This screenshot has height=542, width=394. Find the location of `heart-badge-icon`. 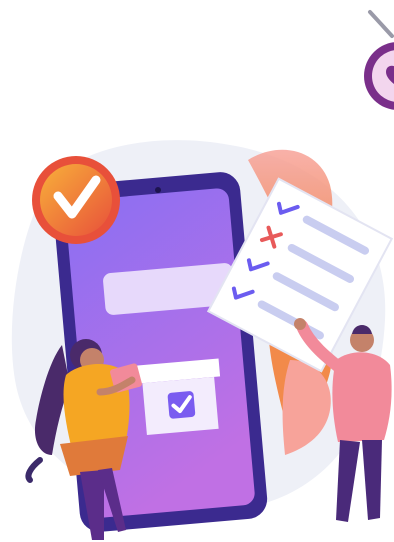

heart-badge-icon is located at coordinates (379, 60).